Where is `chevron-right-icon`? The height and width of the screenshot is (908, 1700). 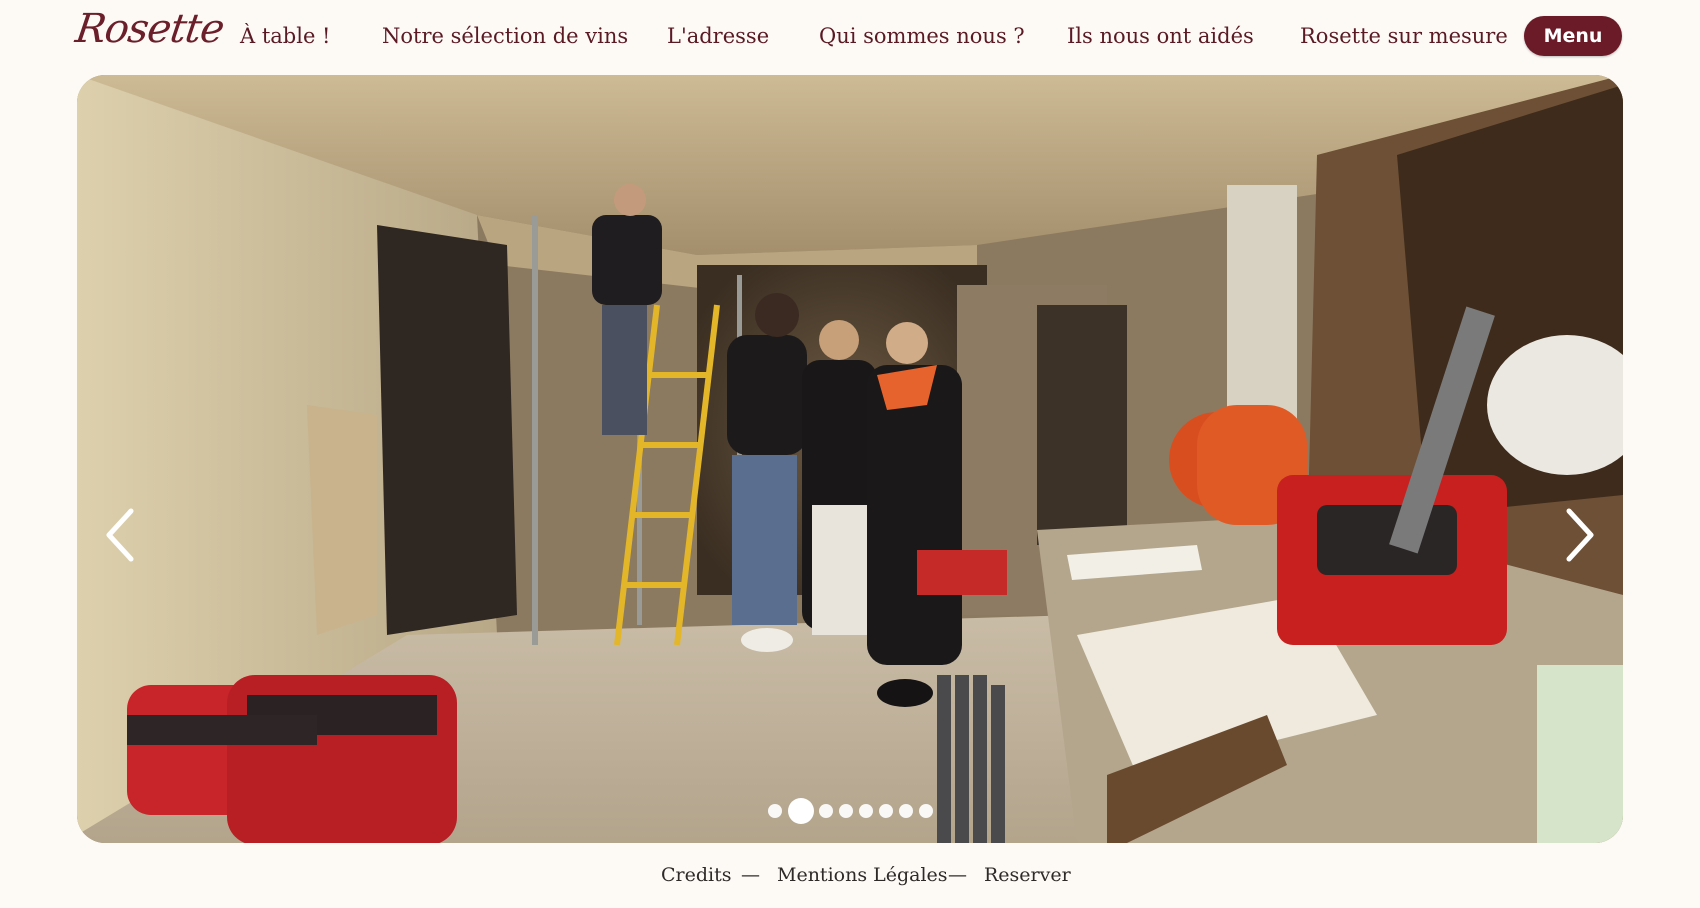 chevron-right-icon is located at coordinates (1579, 535).